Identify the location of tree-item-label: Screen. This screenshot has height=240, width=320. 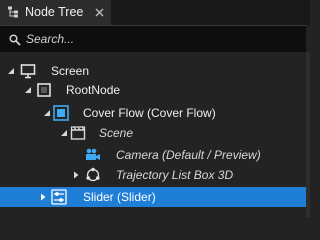
(70, 71).